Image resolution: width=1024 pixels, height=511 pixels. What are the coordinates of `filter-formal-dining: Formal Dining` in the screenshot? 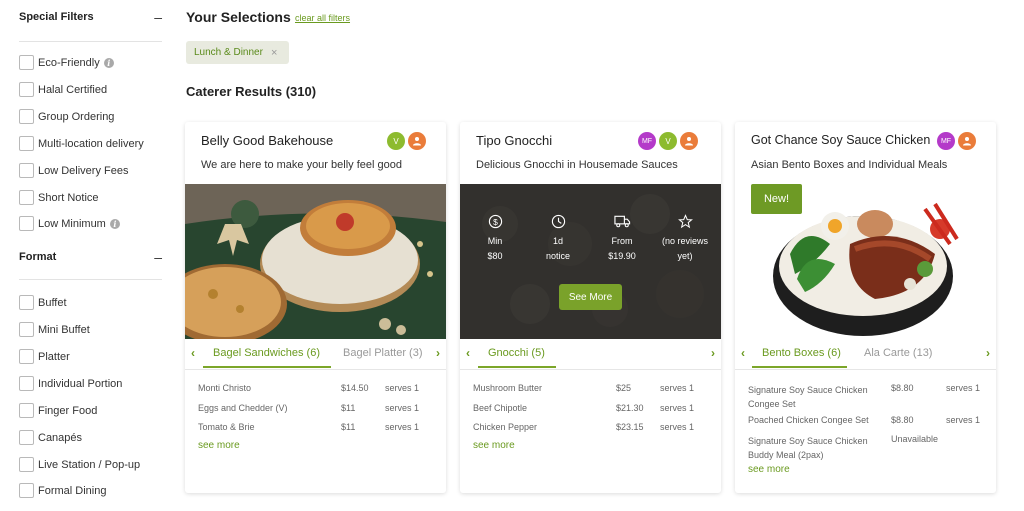 It's located at (62, 490).